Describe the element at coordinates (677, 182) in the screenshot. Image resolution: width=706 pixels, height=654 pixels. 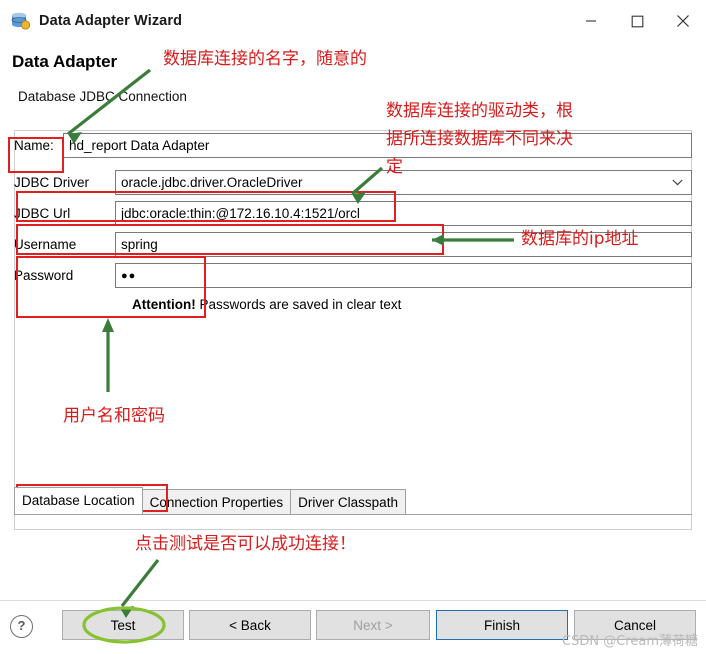
I see `chevron-down-icon` at that location.